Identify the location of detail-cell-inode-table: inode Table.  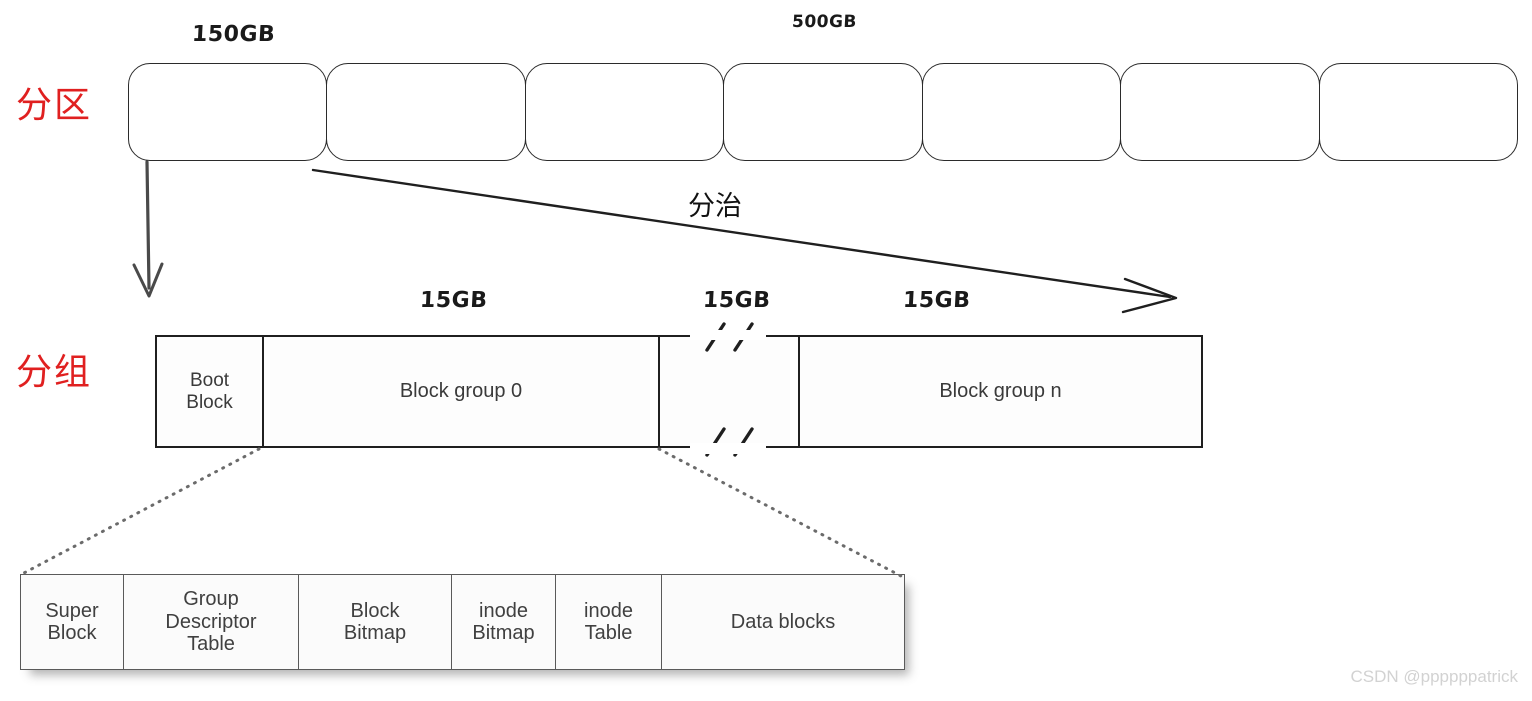
(608, 622).